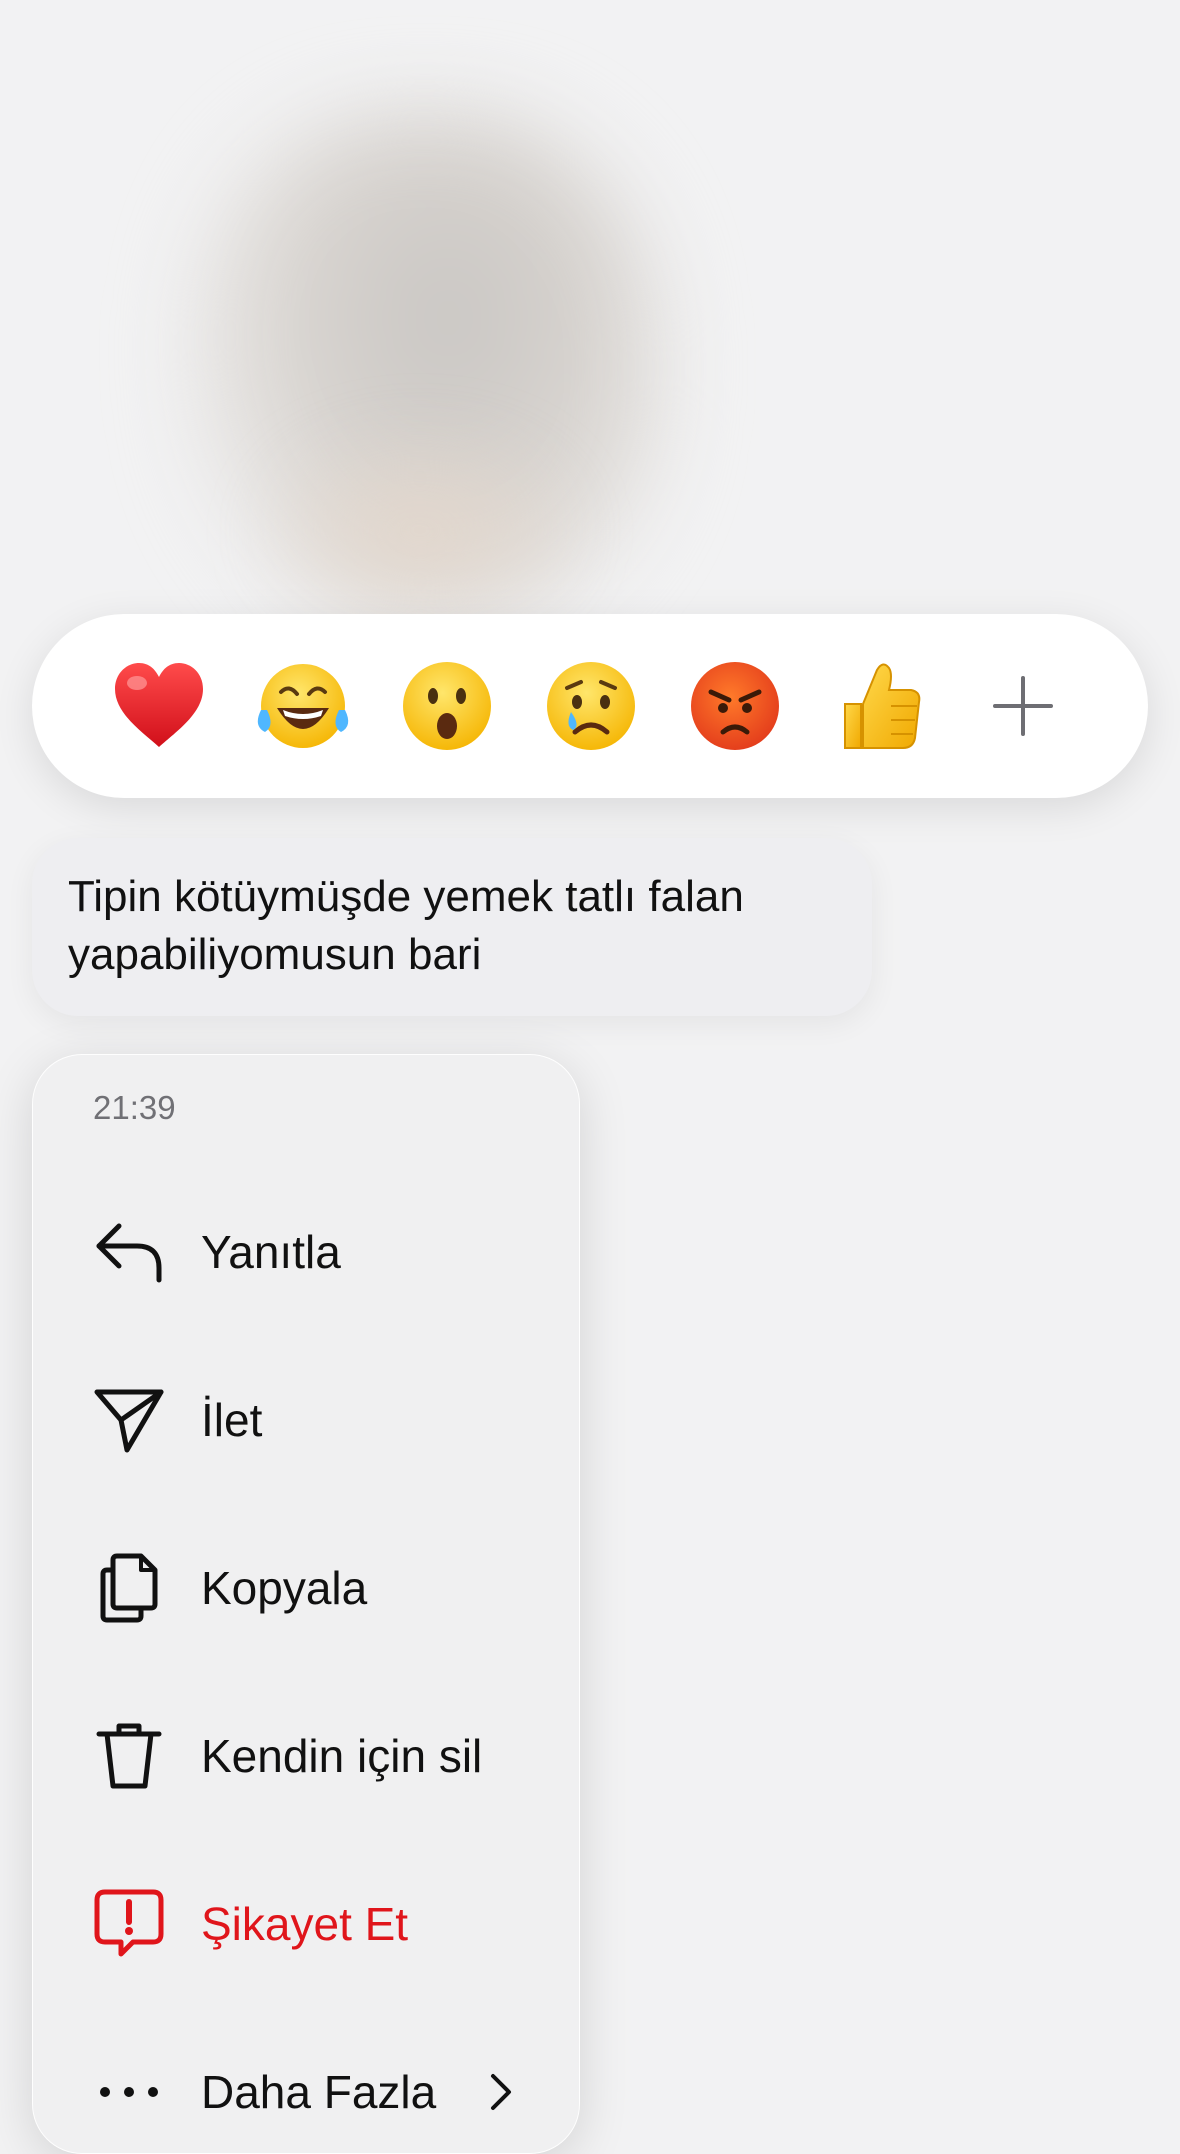  I want to click on reaction-laugh-icon, so click(303, 706).